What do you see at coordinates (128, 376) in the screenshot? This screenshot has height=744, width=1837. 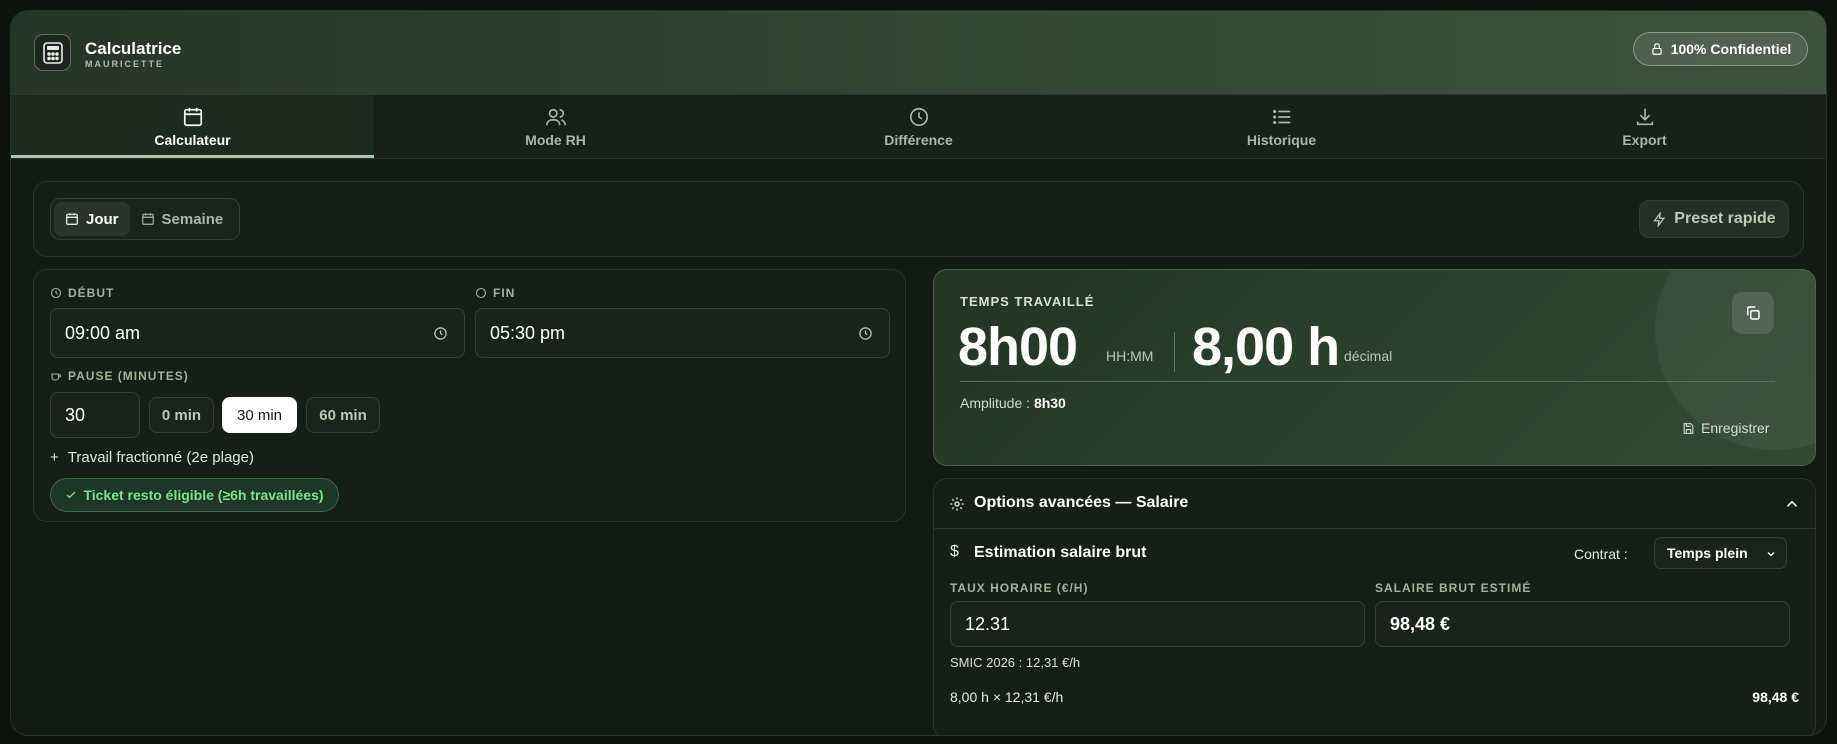 I see `pause-label: PAUSE (MINUTES)` at bounding box center [128, 376].